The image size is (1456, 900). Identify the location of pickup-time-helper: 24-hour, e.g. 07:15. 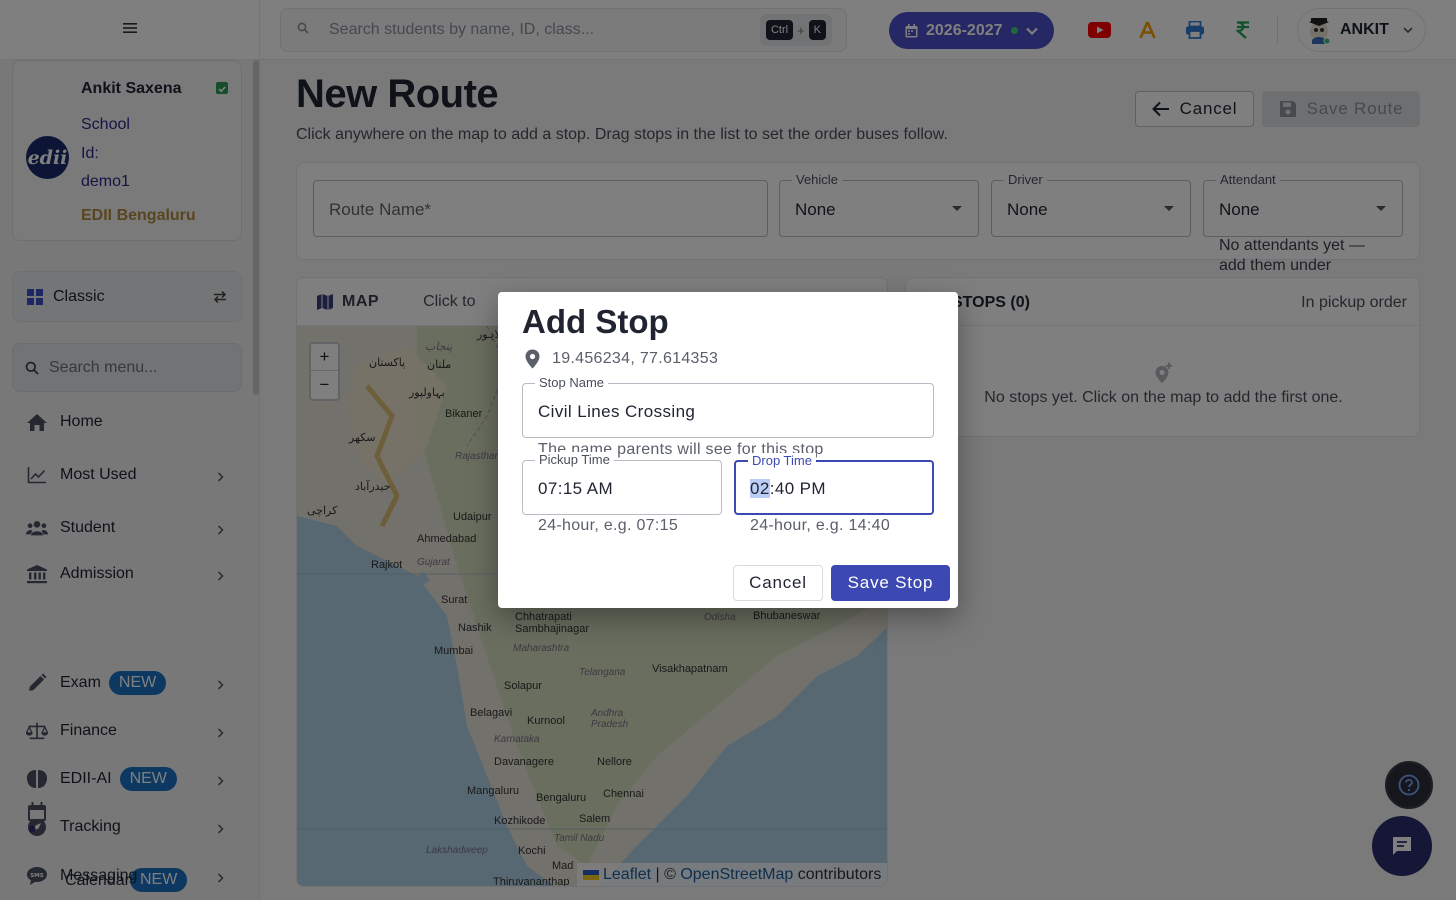
(608, 525).